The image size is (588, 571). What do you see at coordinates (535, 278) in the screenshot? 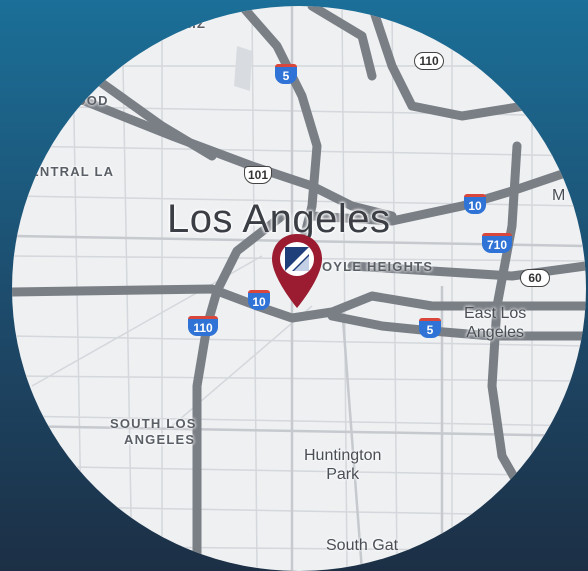
I see `state-route-60-shield: 60` at bounding box center [535, 278].